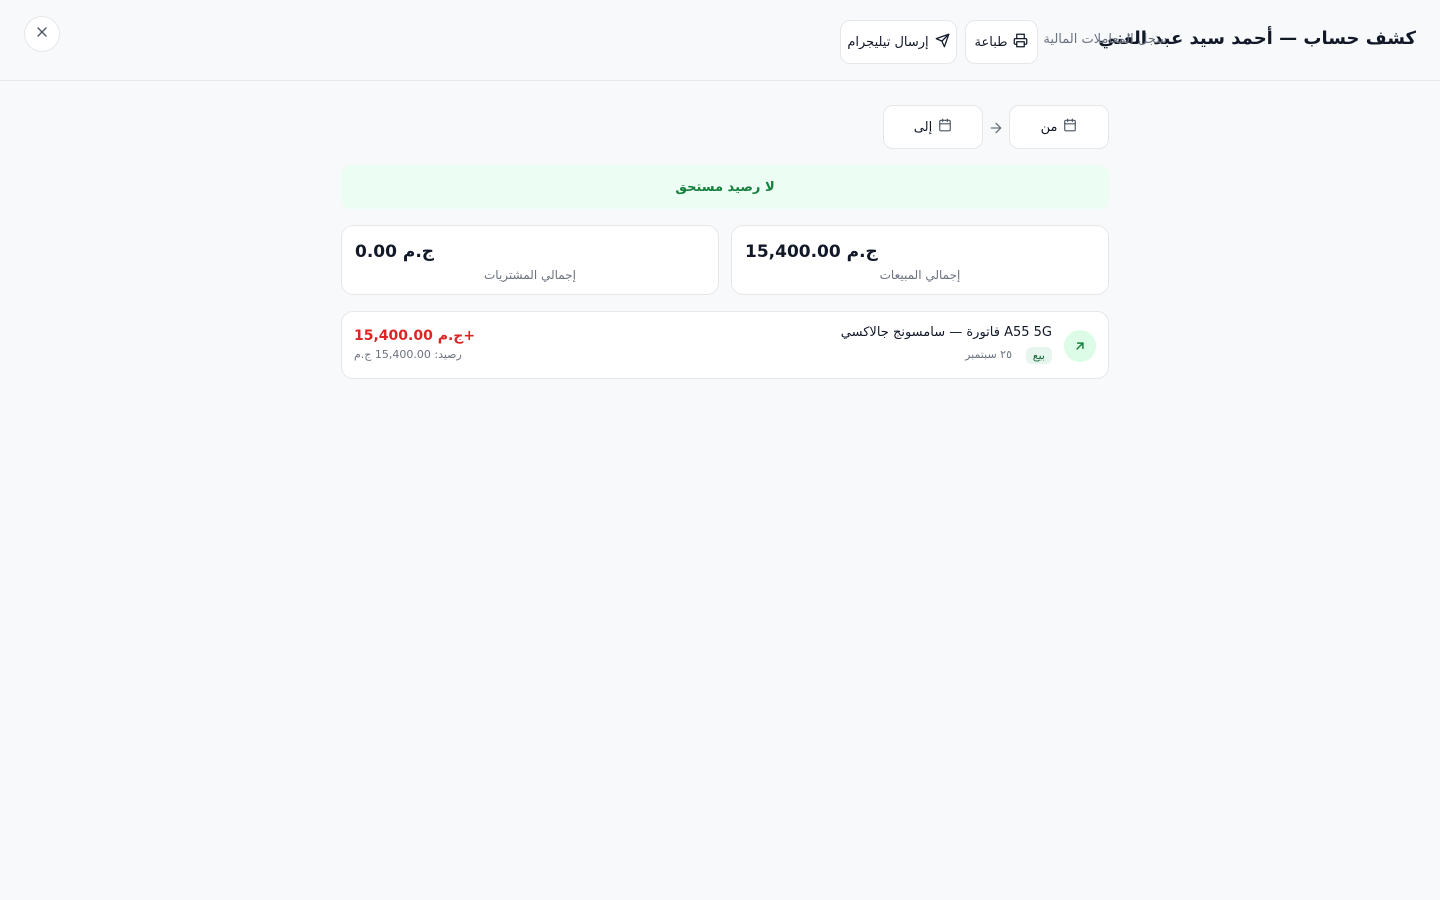 The image size is (1440, 900). What do you see at coordinates (991, 42) in the screenshot?
I see `print-button-label: طباعة` at bounding box center [991, 42].